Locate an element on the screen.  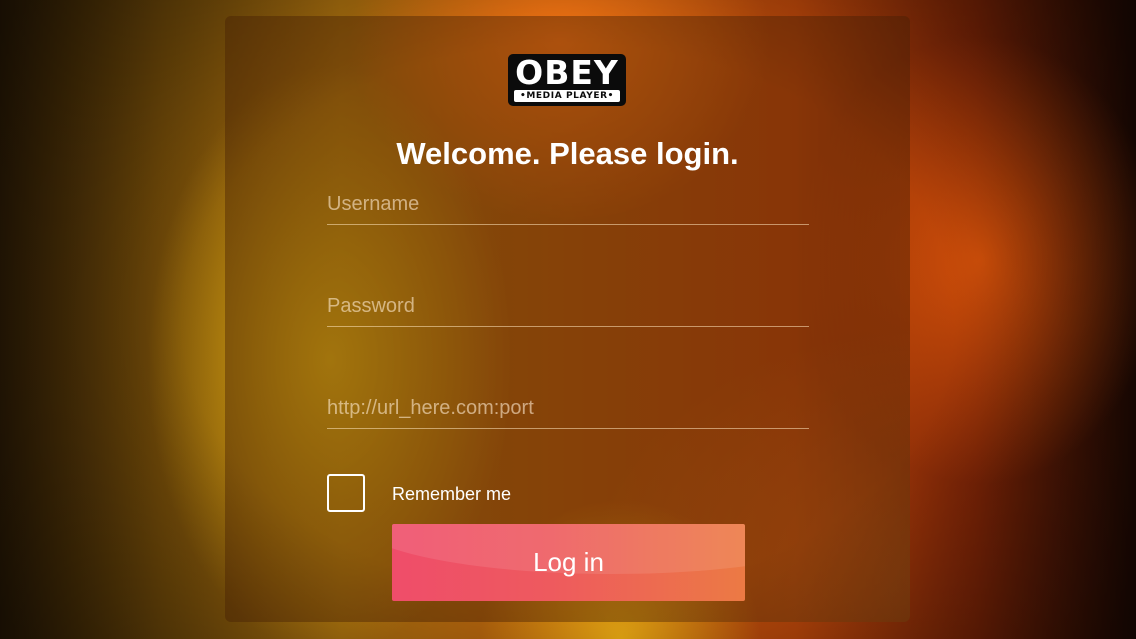
server-url-input is located at coordinates (568, 408).